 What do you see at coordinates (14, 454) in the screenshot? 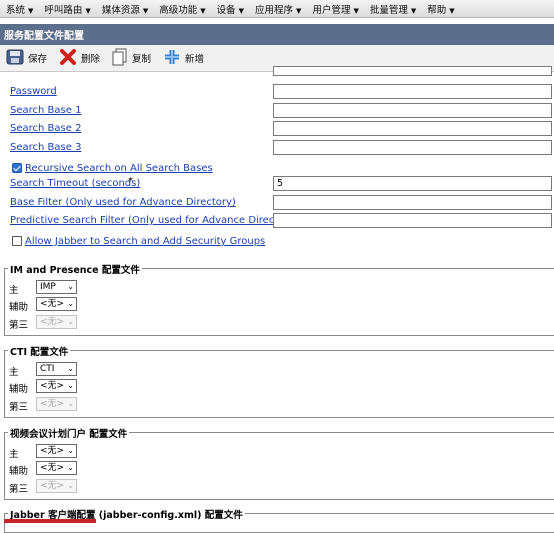
I see `video-primary-label: 主` at bounding box center [14, 454].